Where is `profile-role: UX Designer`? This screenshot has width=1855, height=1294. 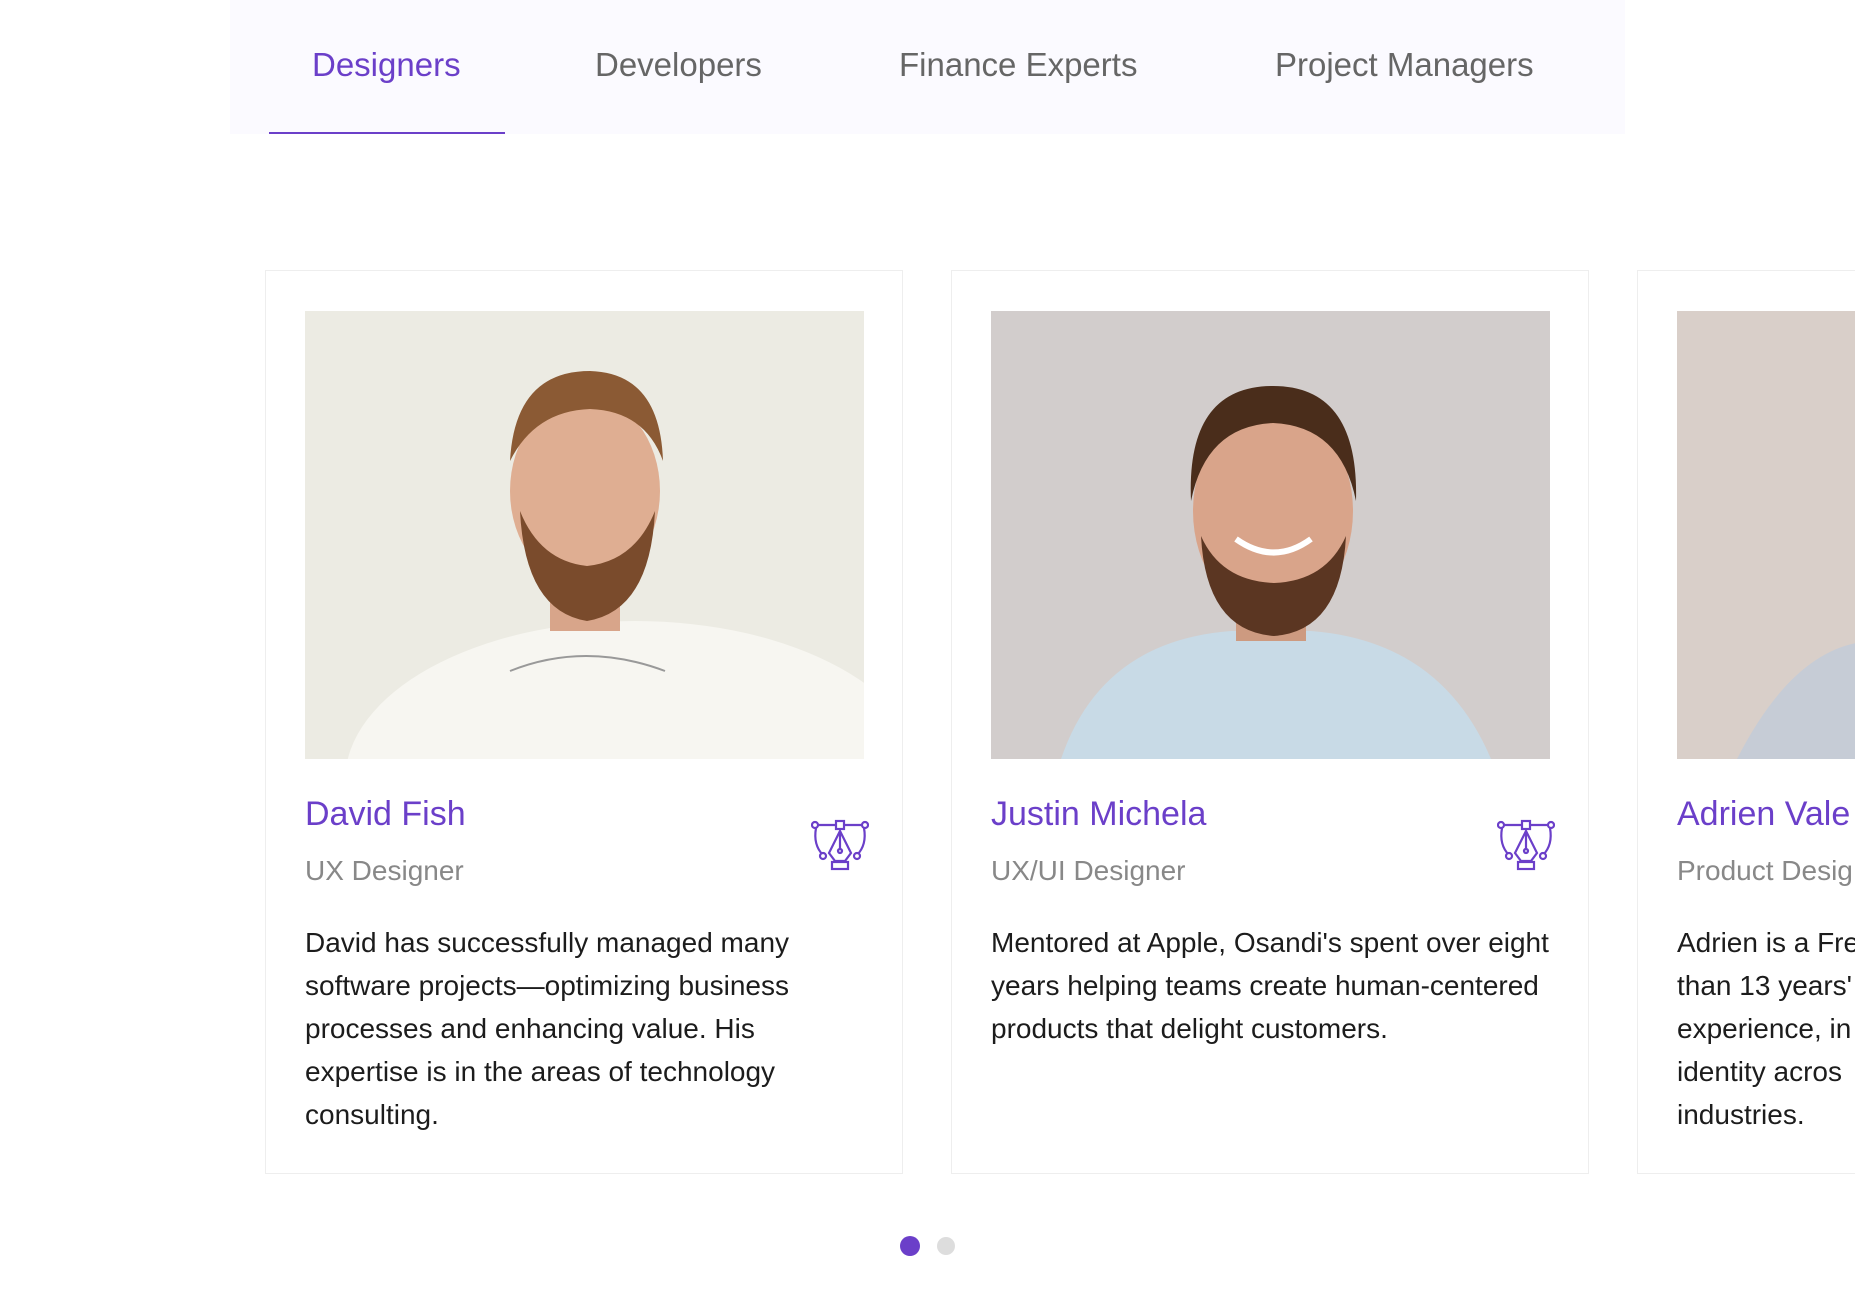
profile-role: UX Designer is located at coordinates (384, 870).